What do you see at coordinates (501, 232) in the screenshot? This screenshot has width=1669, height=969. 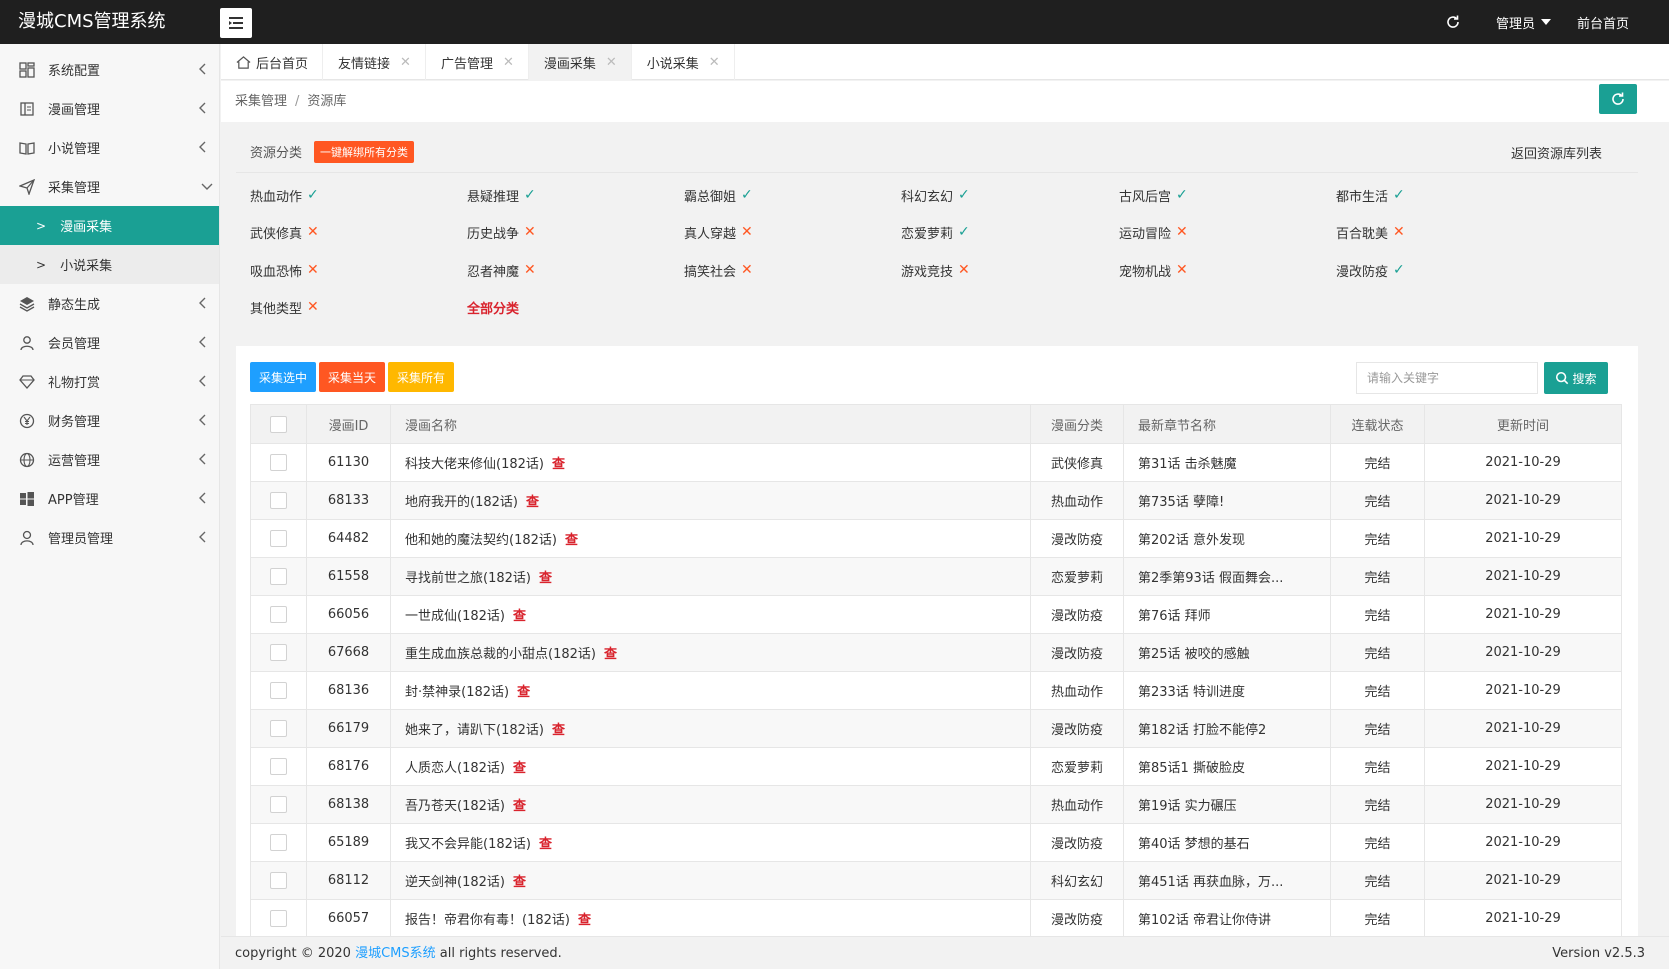 I see `category-item: 历史战争 ✕` at bounding box center [501, 232].